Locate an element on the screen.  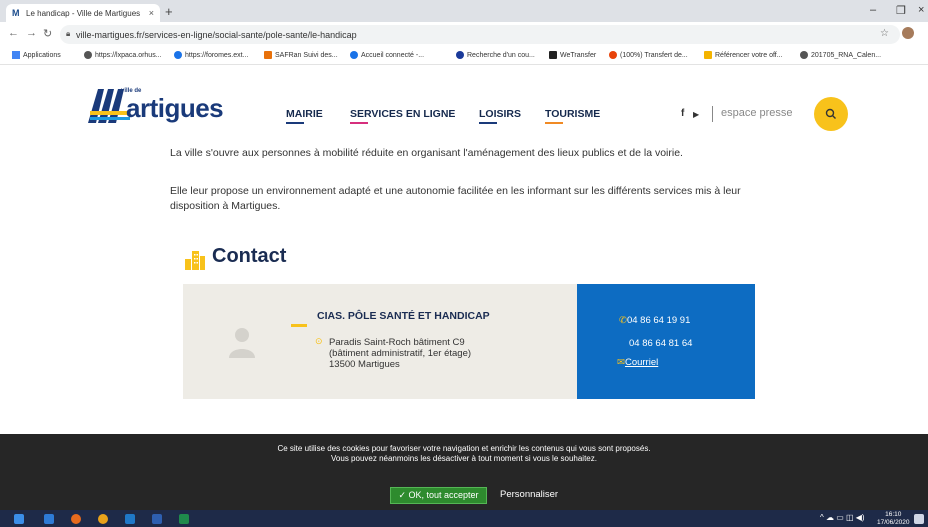
envelope-icon: ✉ is located at coordinates (621, 362).